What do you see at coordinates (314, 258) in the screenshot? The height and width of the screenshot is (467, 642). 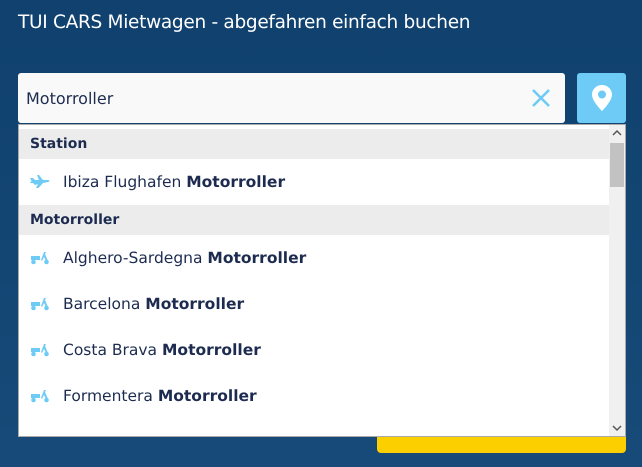 I see `suggestion-item: Alghero-Sardegna Motorroller` at bounding box center [314, 258].